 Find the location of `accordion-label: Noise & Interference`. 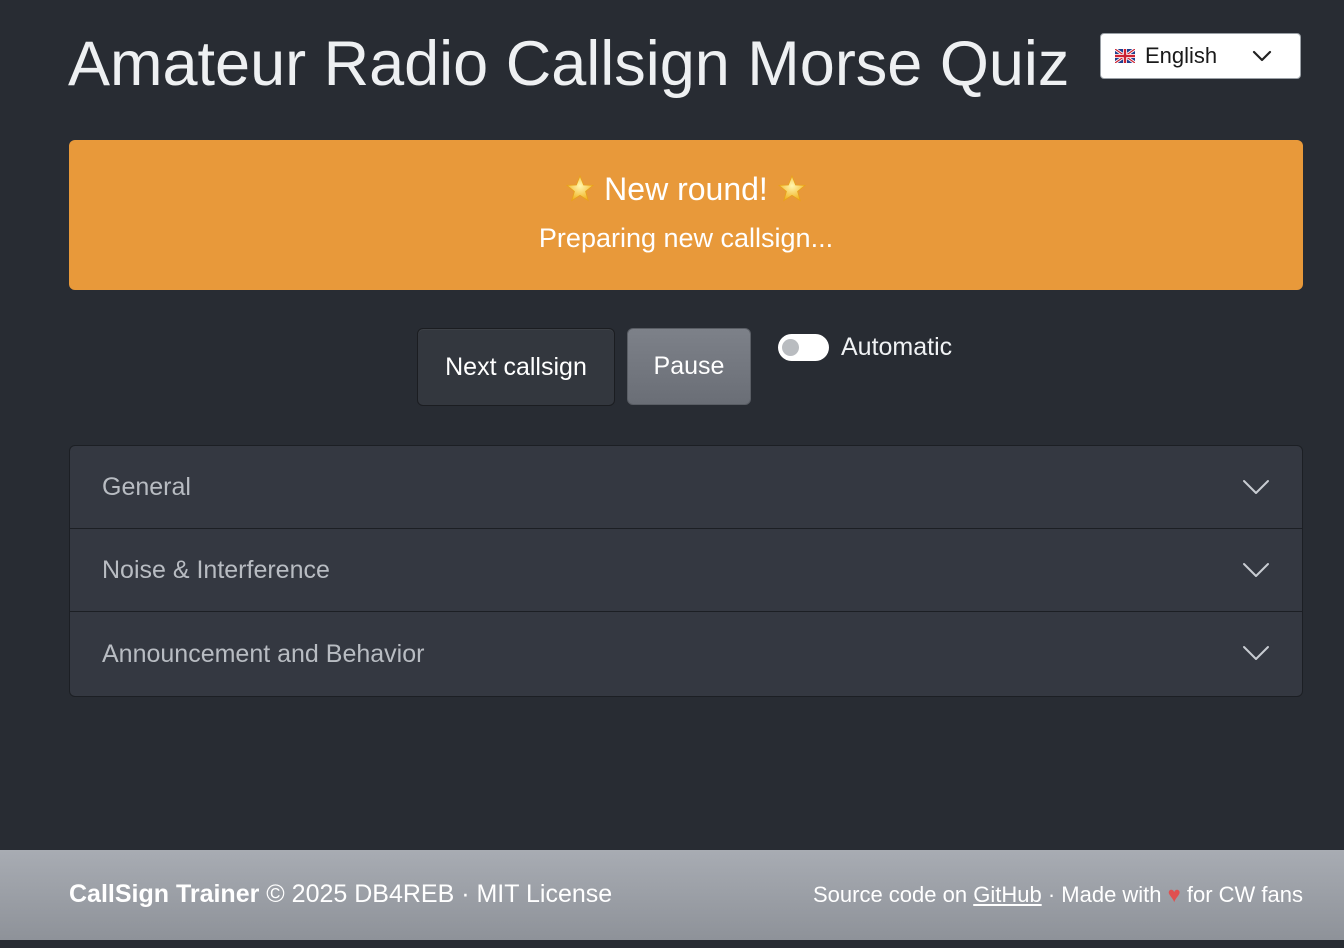

accordion-label: Noise & Interference is located at coordinates (216, 569).